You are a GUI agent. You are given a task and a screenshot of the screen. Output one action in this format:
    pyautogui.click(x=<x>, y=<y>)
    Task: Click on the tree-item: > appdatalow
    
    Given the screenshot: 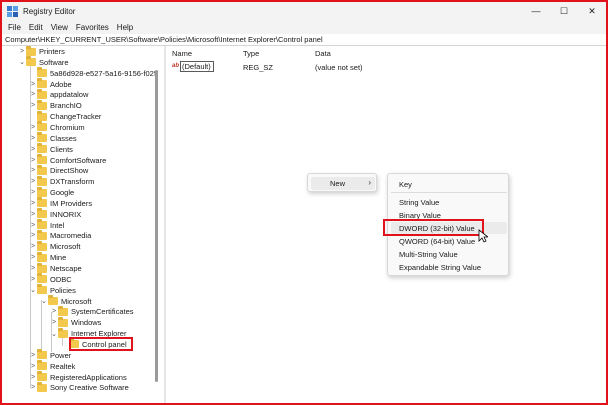 What is the action you would take?
    pyautogui.click(x=58, y=94)
    